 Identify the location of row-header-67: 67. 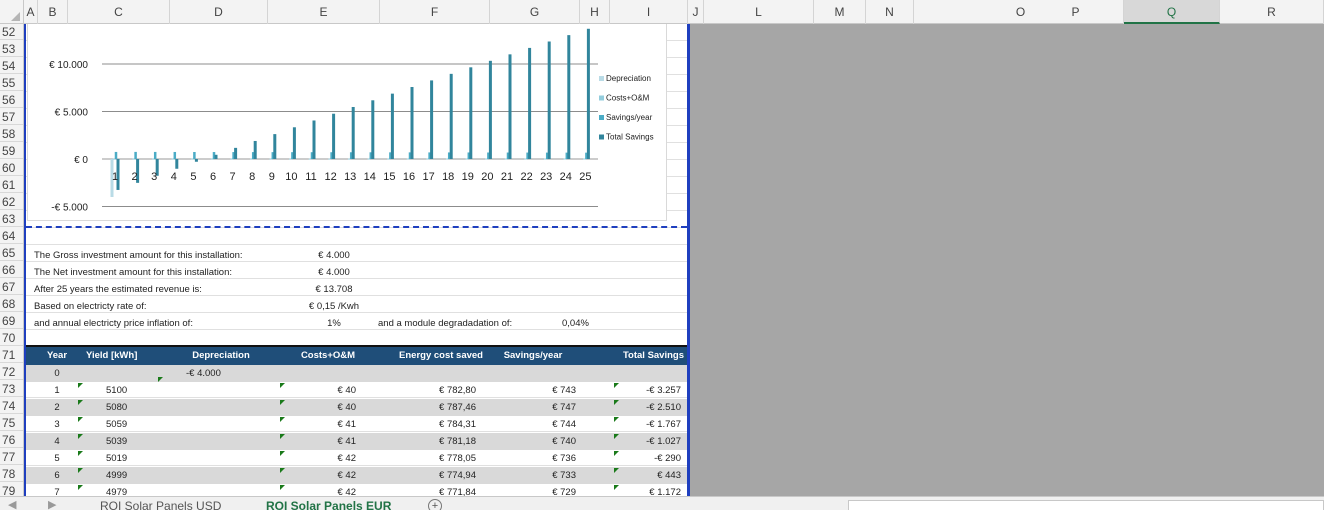
(11, 287).